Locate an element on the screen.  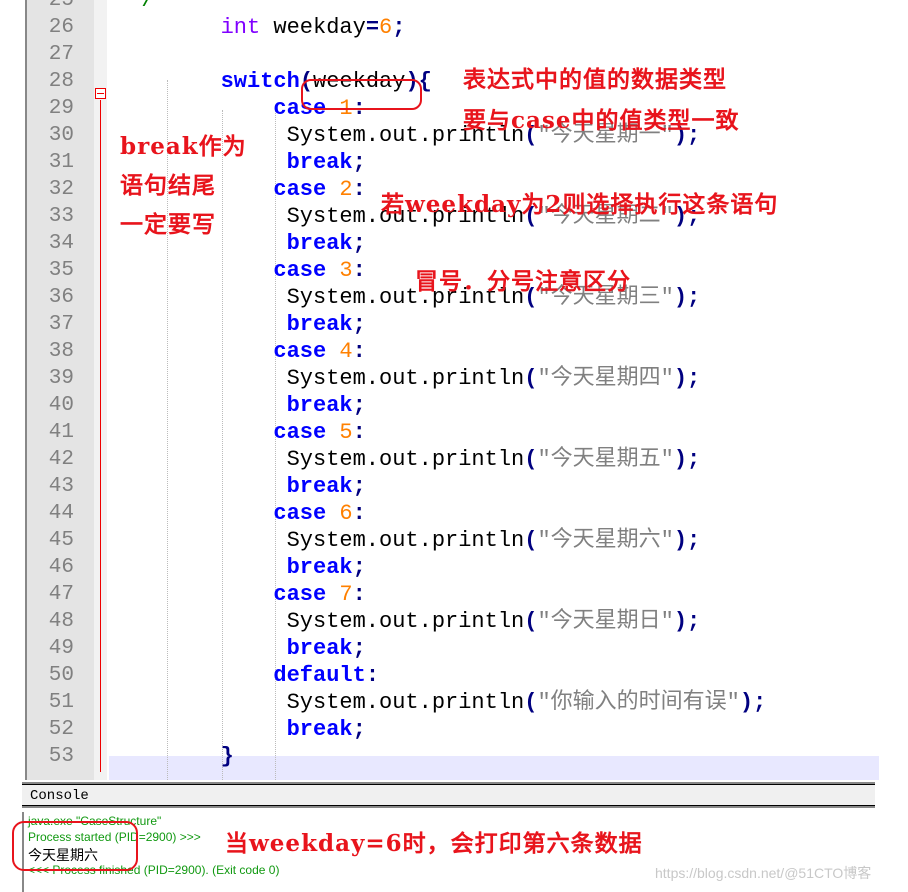
fold-collapse-icon is located at coordinates (100, 93).